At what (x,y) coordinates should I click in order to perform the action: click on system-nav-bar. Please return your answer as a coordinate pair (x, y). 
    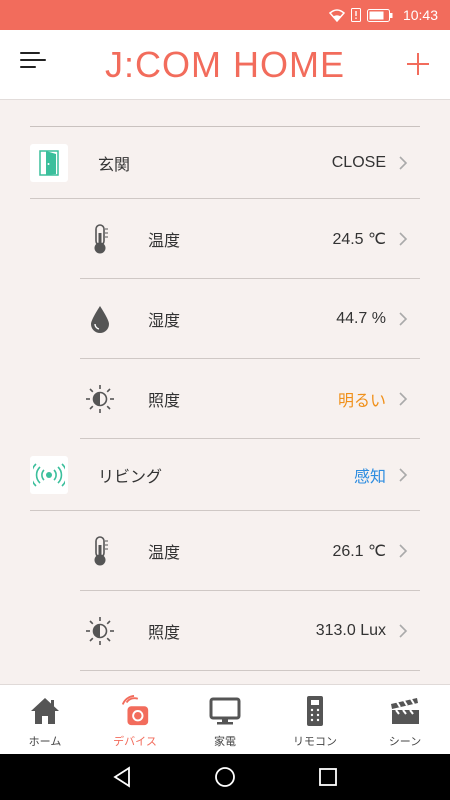
    Looking at the image, I should click on (225, 777).